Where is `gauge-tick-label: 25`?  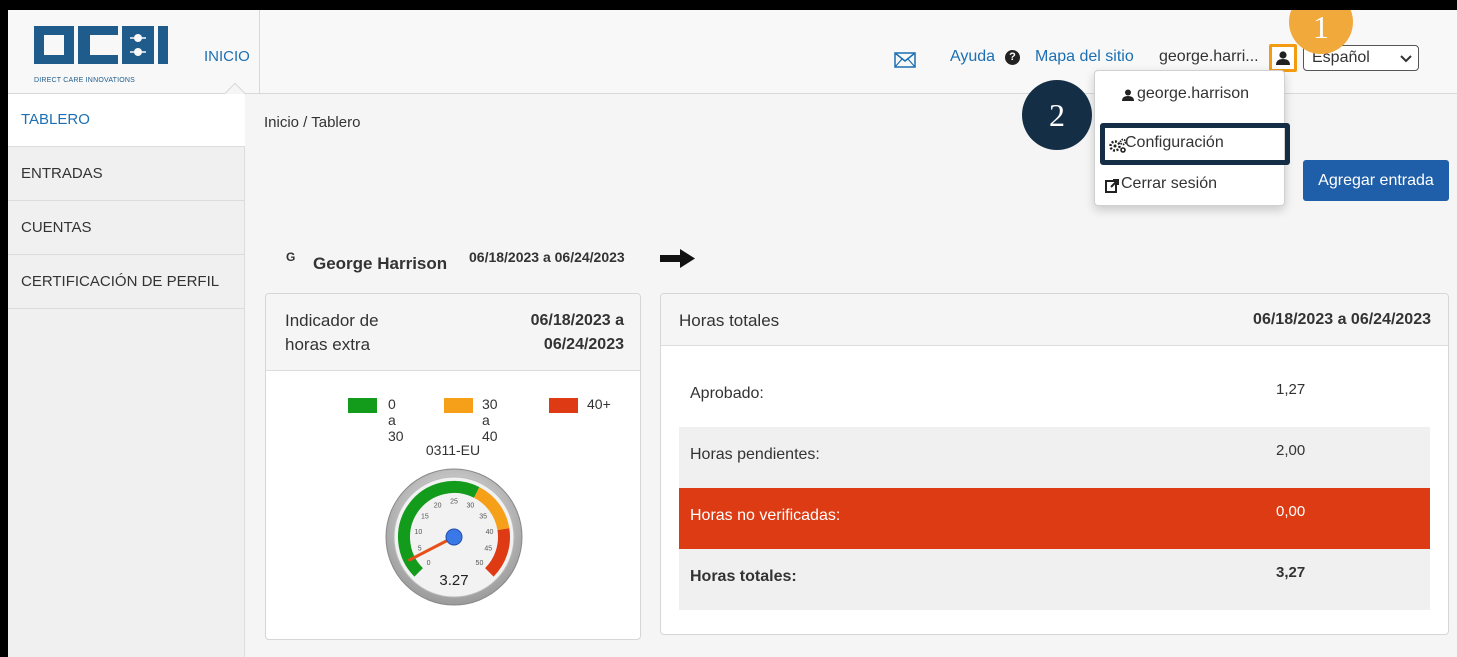 gauge-tick-label: 25 is located at coordinates (454, 502).